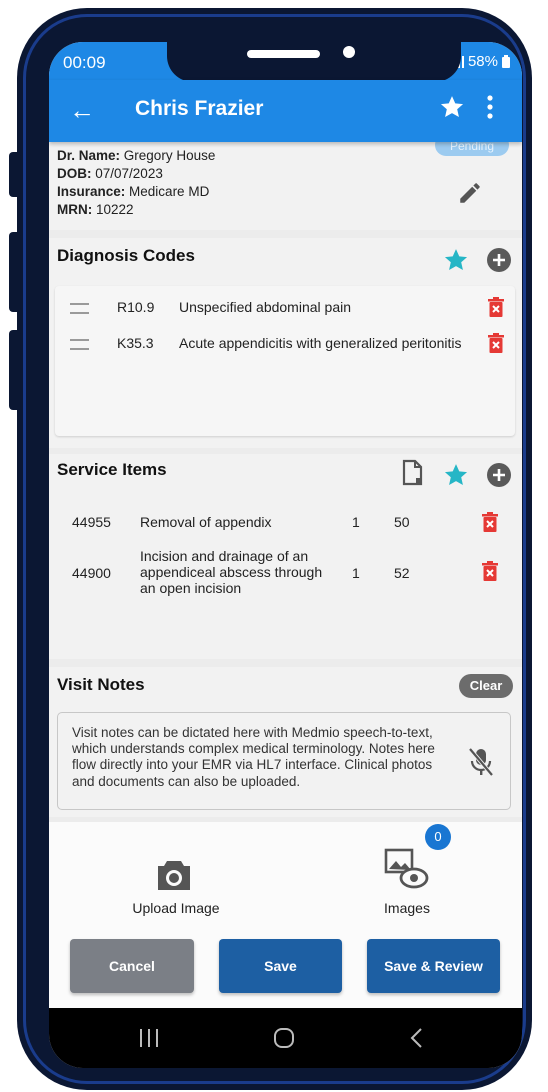  I want to click on add-service-icon, so click(499, 477).